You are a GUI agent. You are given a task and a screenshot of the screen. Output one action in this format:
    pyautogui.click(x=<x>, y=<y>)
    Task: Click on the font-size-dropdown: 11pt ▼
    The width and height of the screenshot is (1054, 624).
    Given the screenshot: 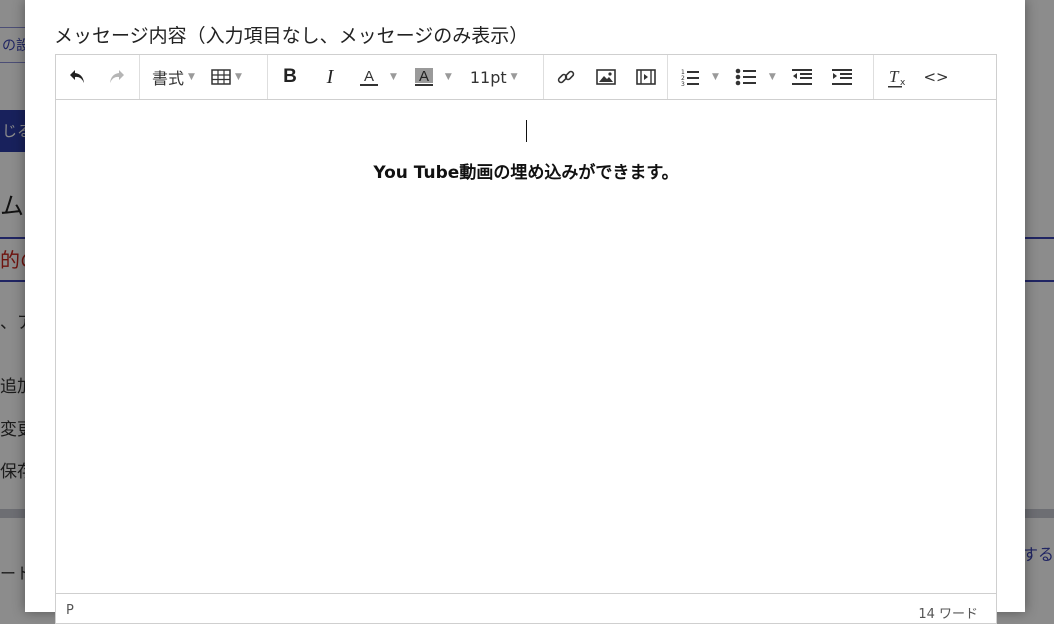 What is the action you would take?
    pyautogui.click(x=494, y=77)
    